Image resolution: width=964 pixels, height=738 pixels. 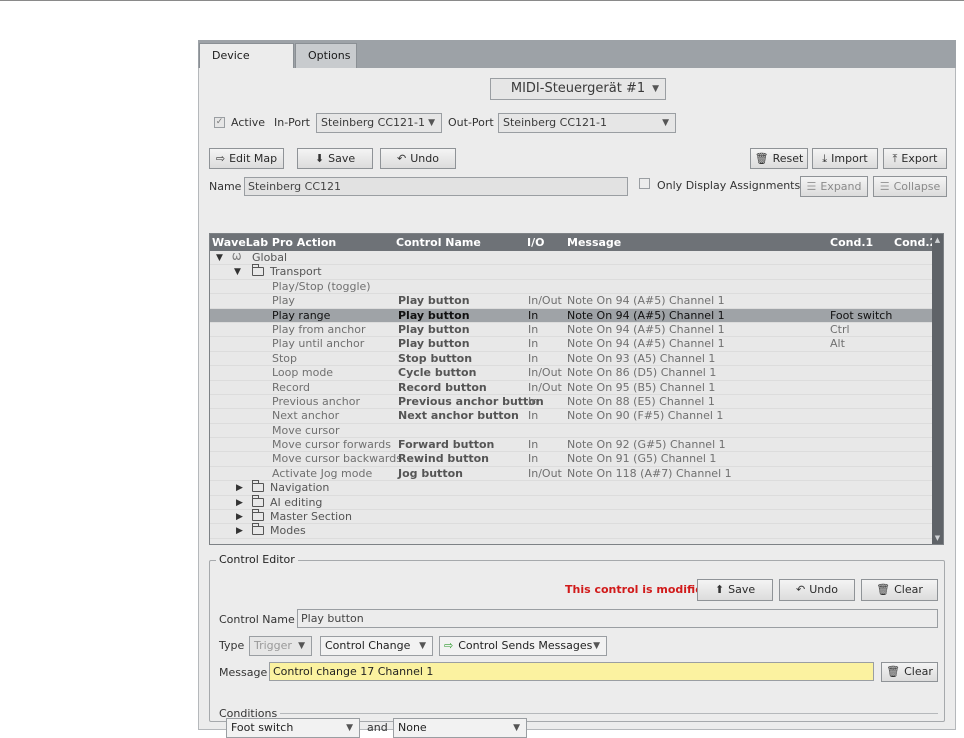 I want to click on action-cell: Next anchor, so click(x=306, y=416).